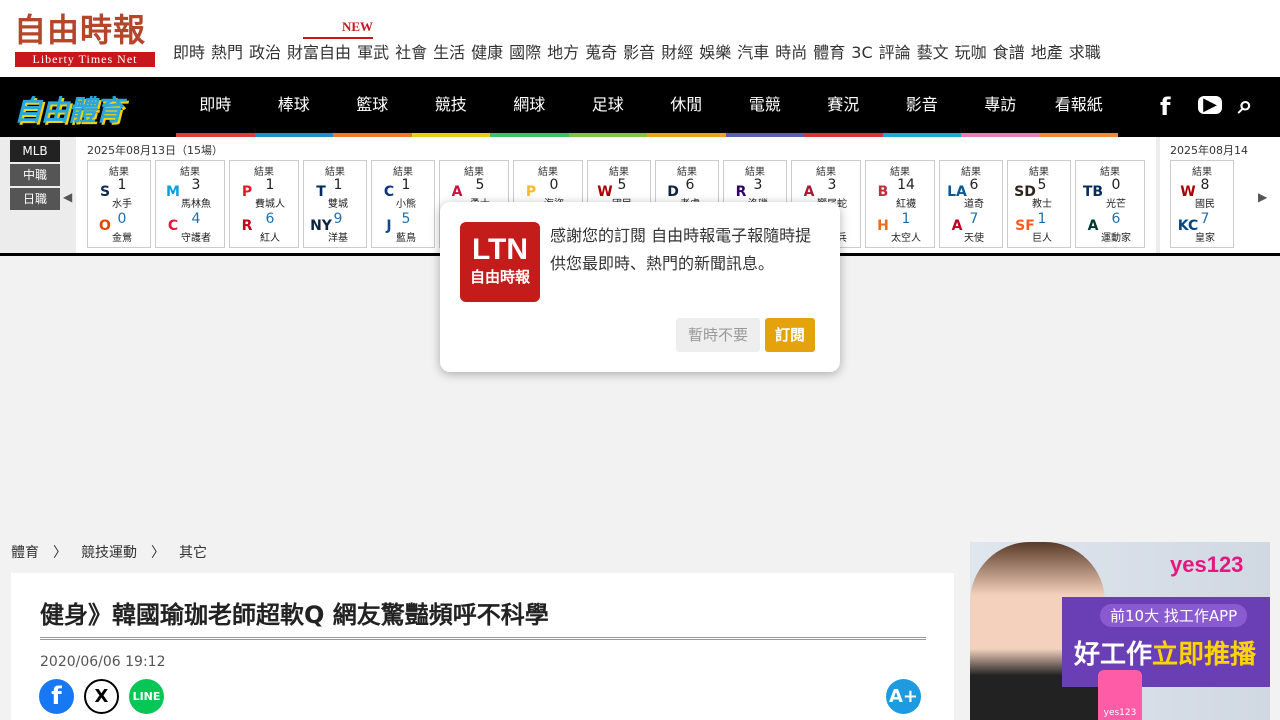  I want to click on league-tab: 日職, so click(35, 199).